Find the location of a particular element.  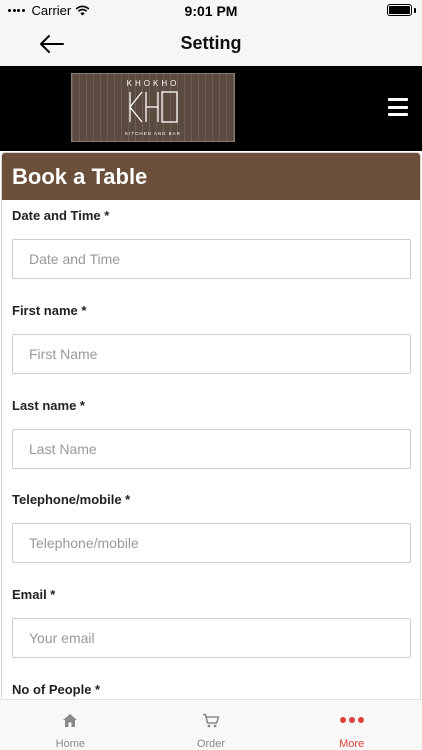

date-time-input is located at coordinates (211, 259).